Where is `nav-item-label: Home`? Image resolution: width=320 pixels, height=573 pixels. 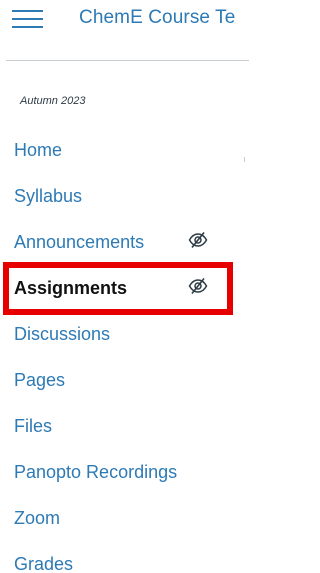
nav-item-label: Home is located at coordinates (38, 149).